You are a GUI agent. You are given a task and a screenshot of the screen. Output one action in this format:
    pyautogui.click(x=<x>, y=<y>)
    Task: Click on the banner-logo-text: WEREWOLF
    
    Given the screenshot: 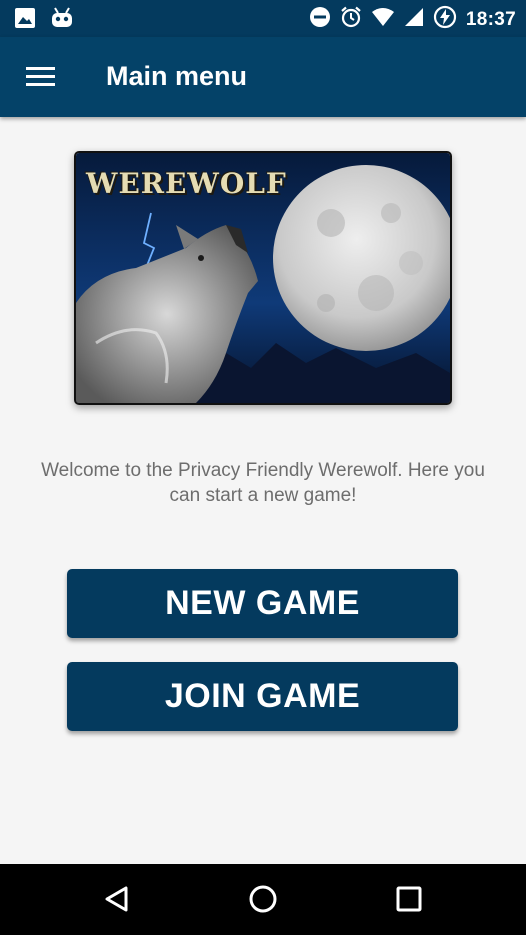 What is the action you would take?
    pyautogui.click(x=186, y=183)
    